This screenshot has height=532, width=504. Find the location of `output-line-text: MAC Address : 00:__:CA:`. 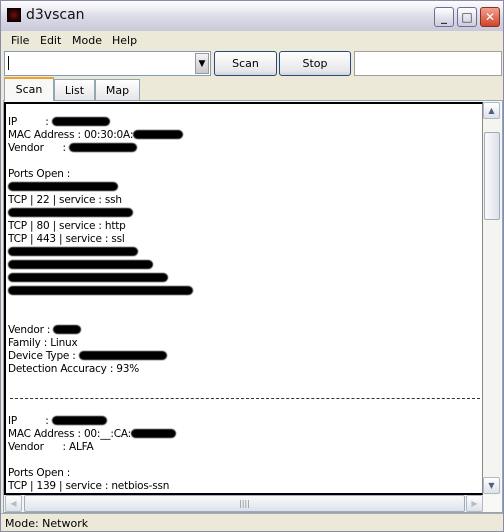

output-line-text: MAC Address : 00:__:CA: is located at coordinates (69, 434).